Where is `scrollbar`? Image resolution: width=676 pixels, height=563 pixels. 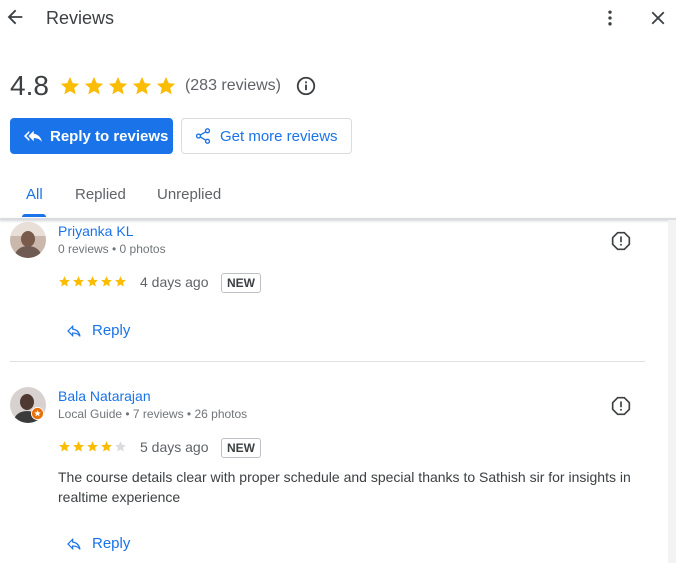
scrollbar is located at coordinates (672, 391).